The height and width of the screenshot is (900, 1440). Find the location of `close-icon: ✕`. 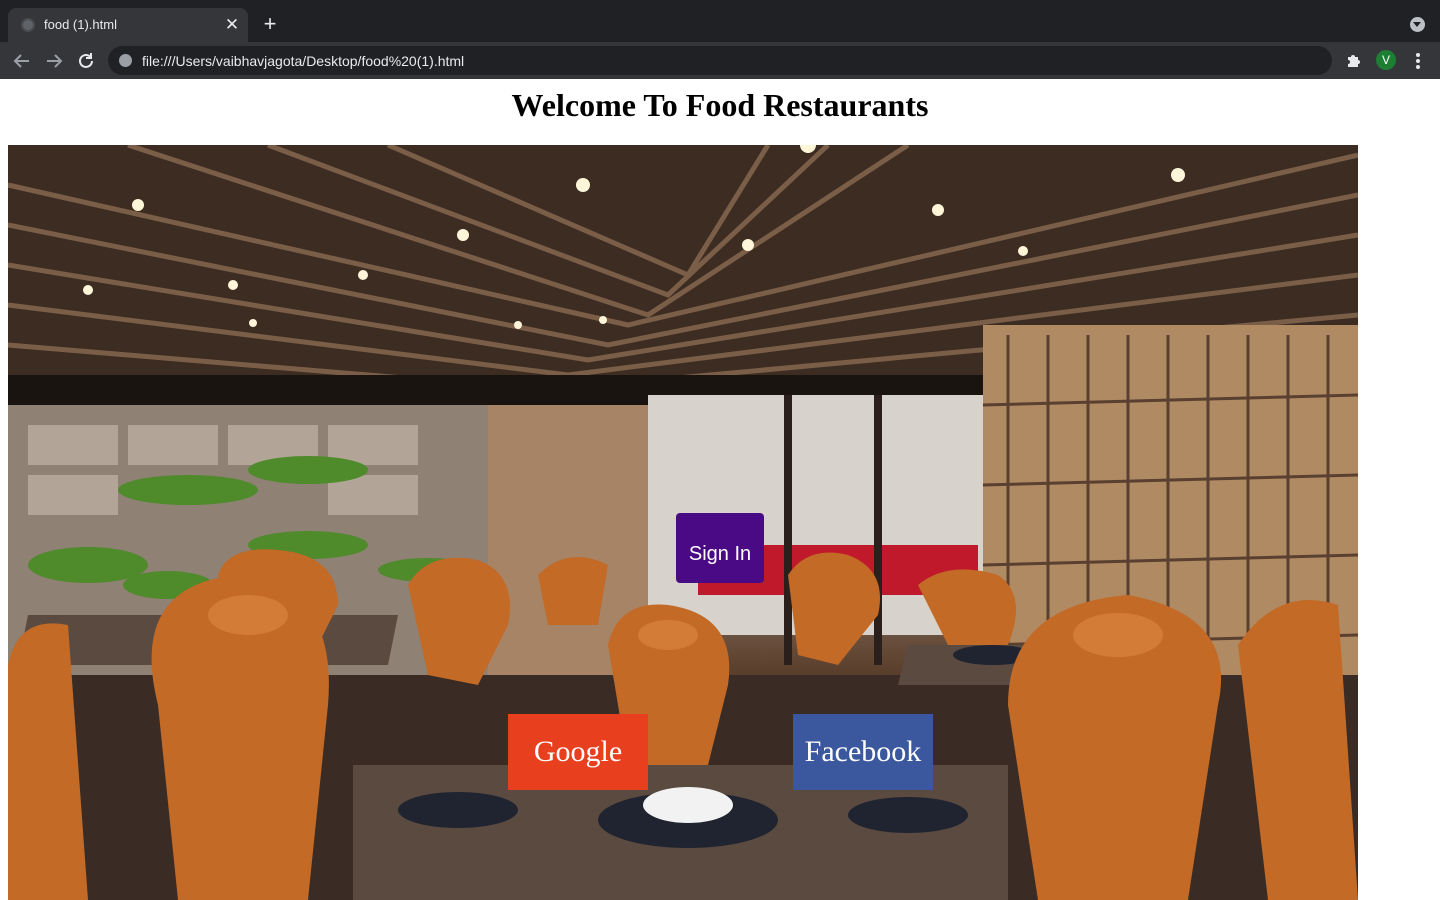

close-icon: ✕ is located at coordinates (232, 25).